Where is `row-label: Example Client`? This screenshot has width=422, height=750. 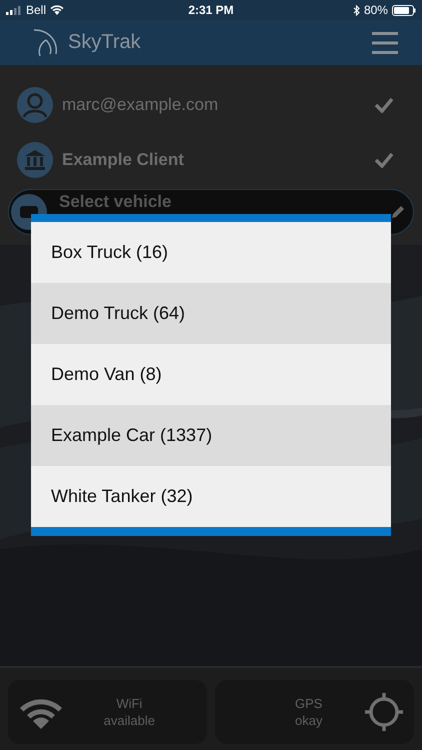 row-label: Example Client is located at coordinates (123, 160).